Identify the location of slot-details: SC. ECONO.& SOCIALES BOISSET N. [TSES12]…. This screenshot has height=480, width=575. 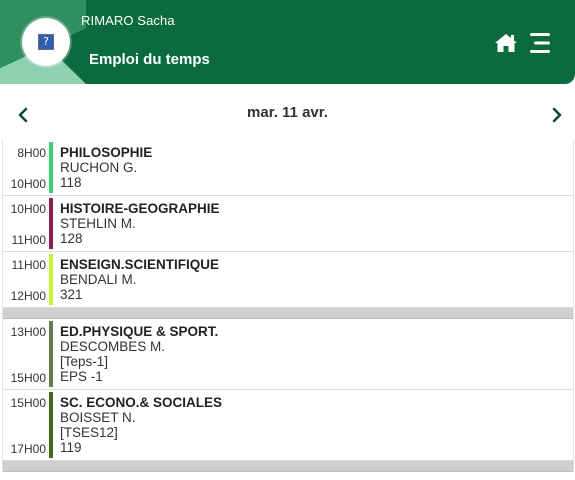
(313, 425).